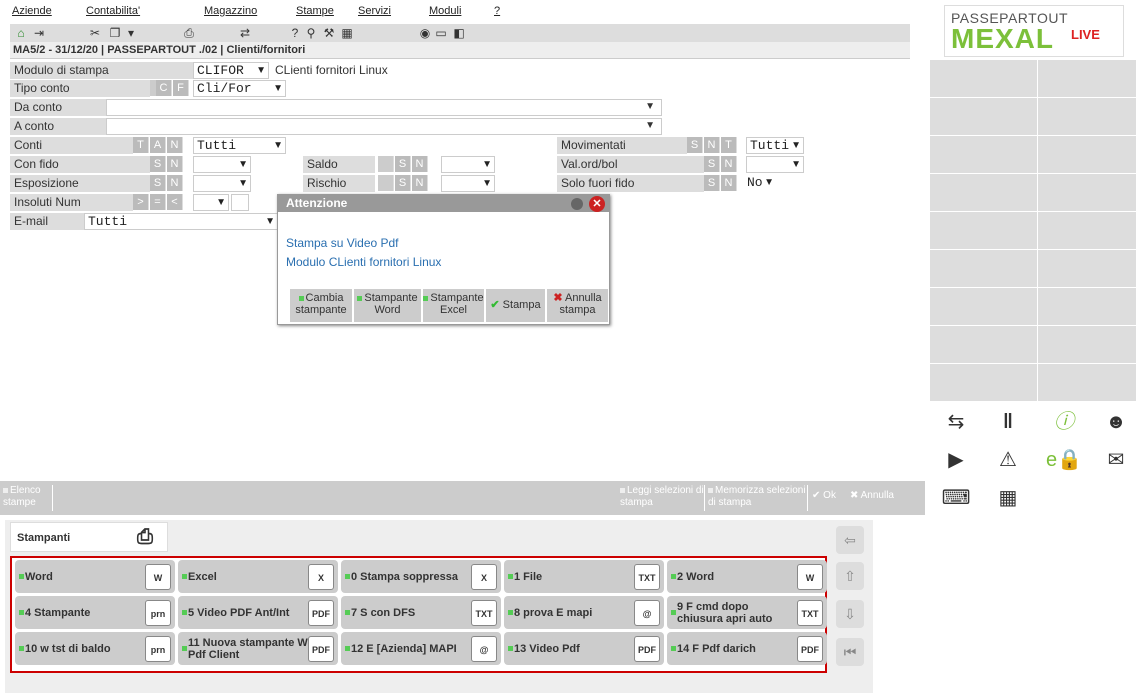 The width and height of the screenshot is (1137, 693). I want to click on tools-icon: ⚒, so click(329, 33).